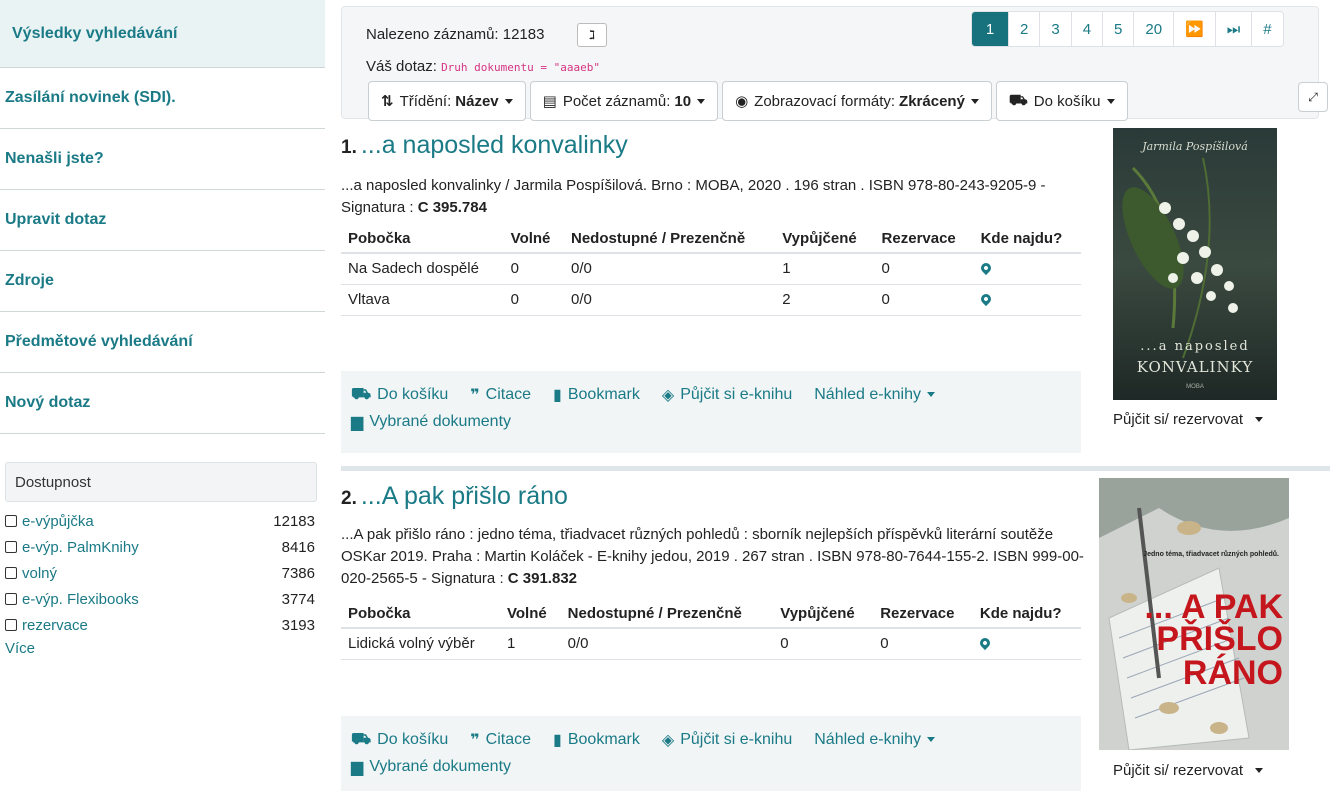 Image resolution: width=1330 pixels, height=791 pixels. Describe the element at coordinates (923, 614) in the screenshot. I see `col-reservation: Rezervace` at that location.